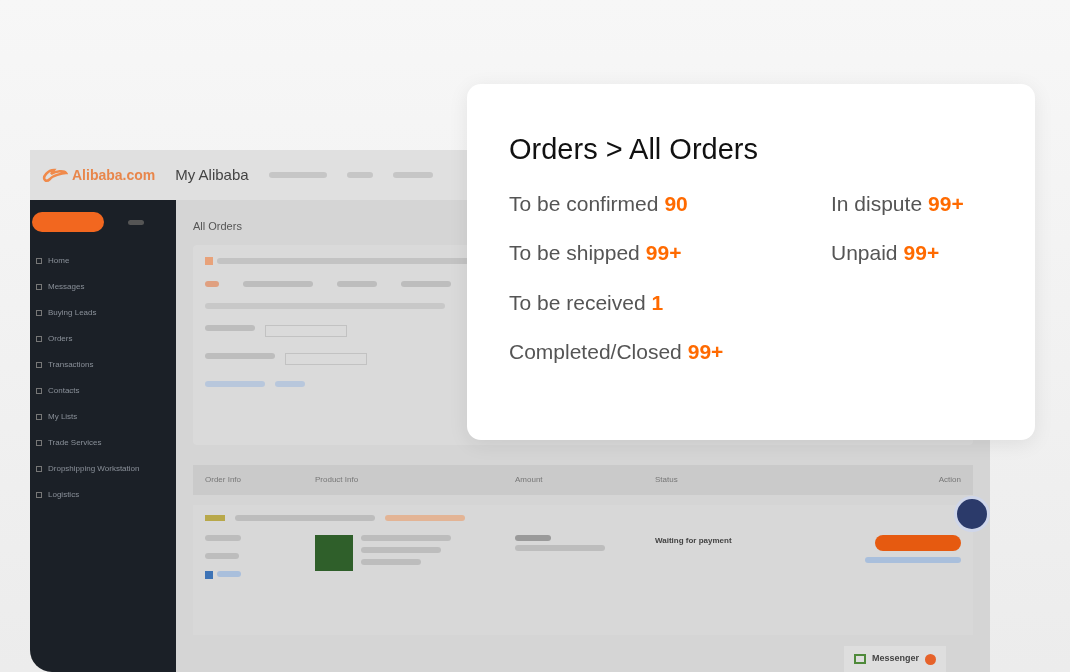 This screenshot has height=672, width=1070. Describe the element at coordinates (972, 514) in the screenshot. I see `support-avatar-icon` at that location.